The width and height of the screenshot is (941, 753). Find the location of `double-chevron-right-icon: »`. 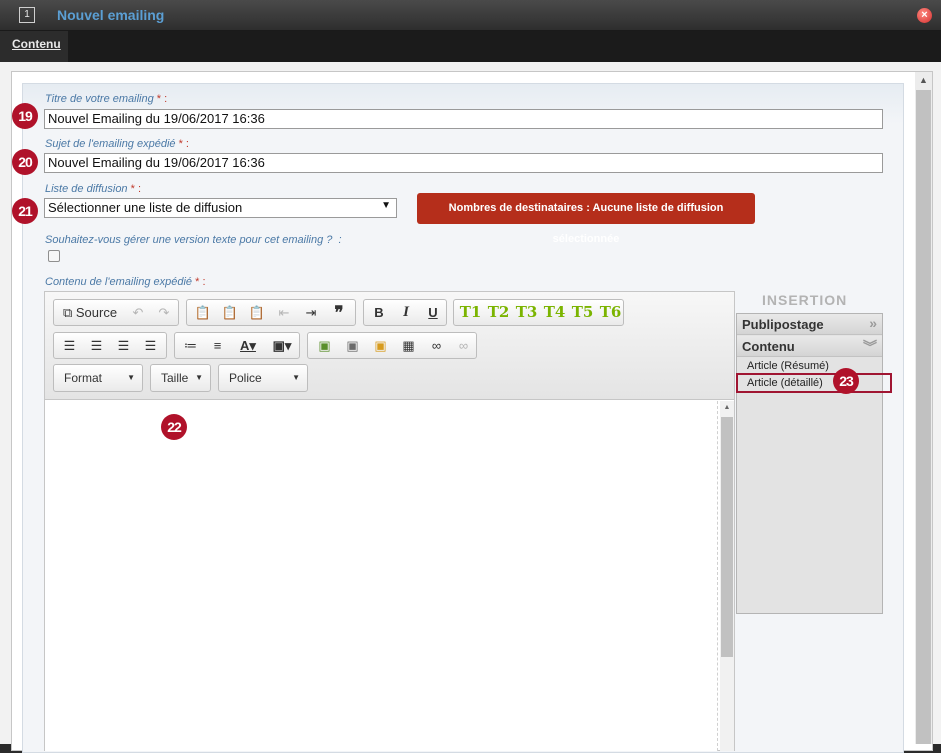

double-chevron-right-icon: » is located at coordinates (873, 323).